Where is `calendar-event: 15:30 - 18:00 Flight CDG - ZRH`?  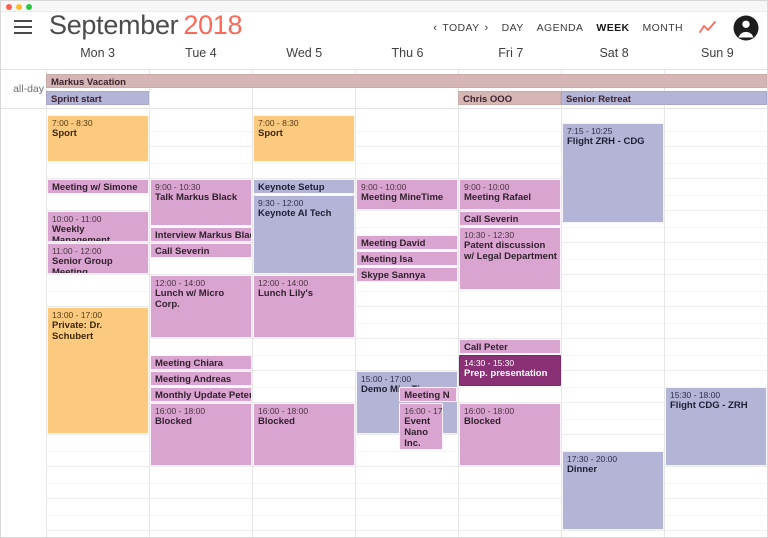 calendar-event: 15:30 - 18:00 Flight CDG - ZRH is located at coordinates (716, 426).